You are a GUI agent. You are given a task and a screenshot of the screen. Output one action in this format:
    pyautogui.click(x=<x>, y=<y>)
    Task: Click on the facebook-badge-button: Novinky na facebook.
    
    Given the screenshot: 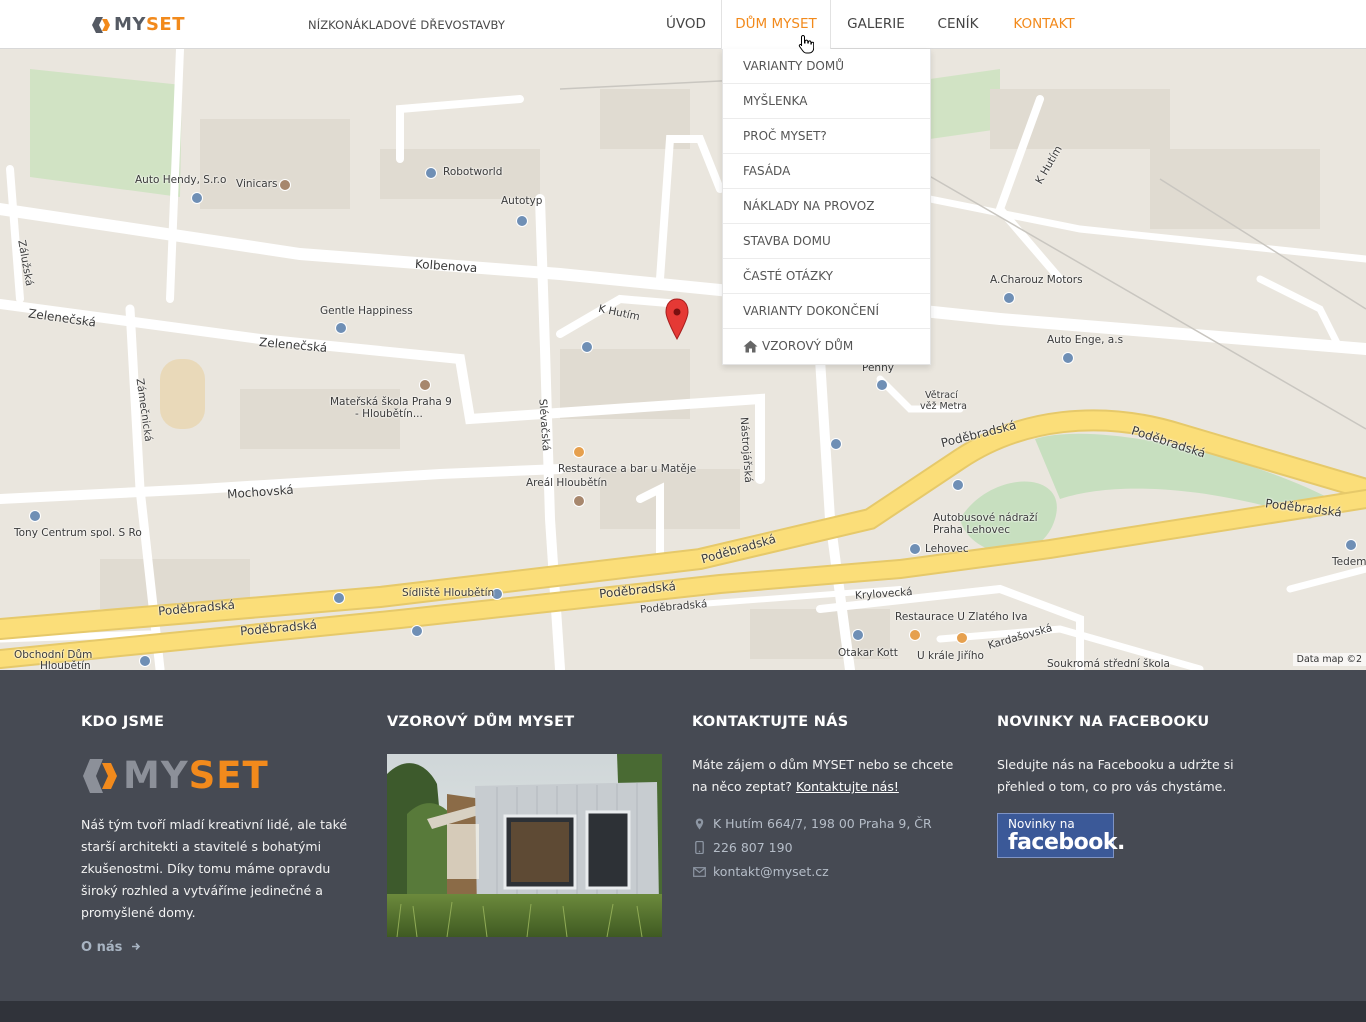 What is the action you would take?
    pyautogui.click(x=1061, y=835)
    